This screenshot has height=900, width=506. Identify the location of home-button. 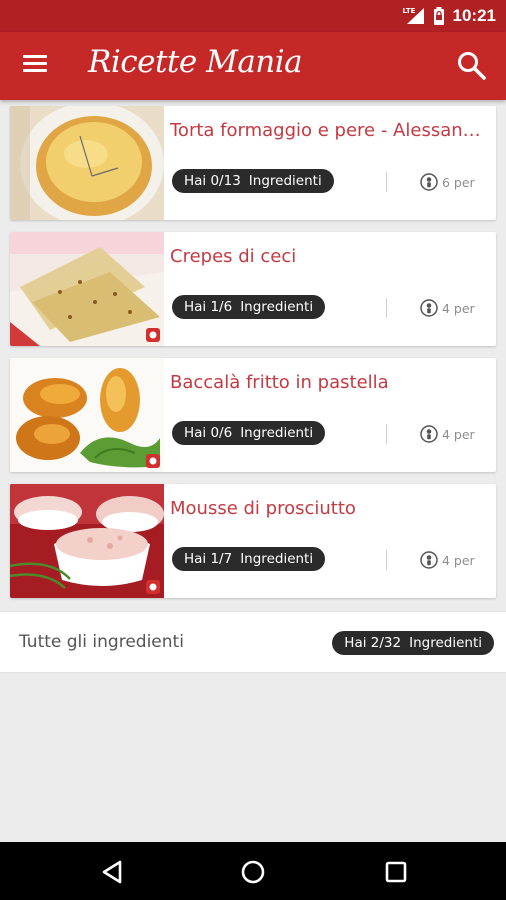
(253, 872).